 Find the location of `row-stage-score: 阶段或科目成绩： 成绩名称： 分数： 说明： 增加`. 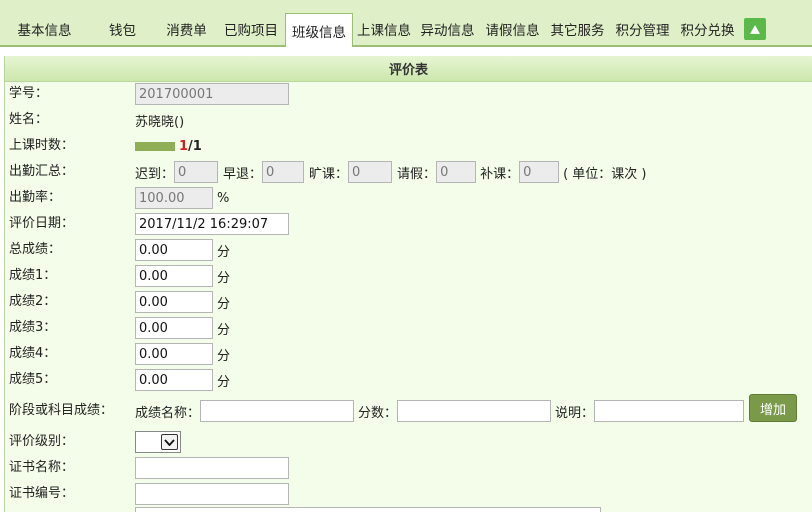

row-stage-score: 阶段或科目成绩： 成绩名称： 分数： 说明： 增加 is located at coordinates (408, 409).